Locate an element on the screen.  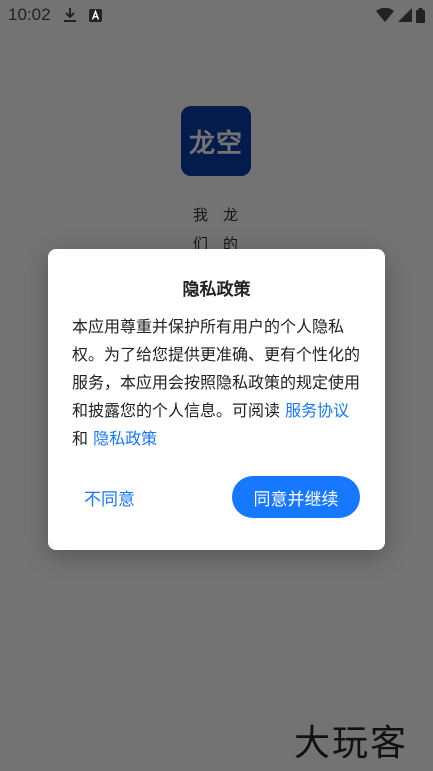
agree-continue-button: 同意并继续 is located at coordinates (296, 497).